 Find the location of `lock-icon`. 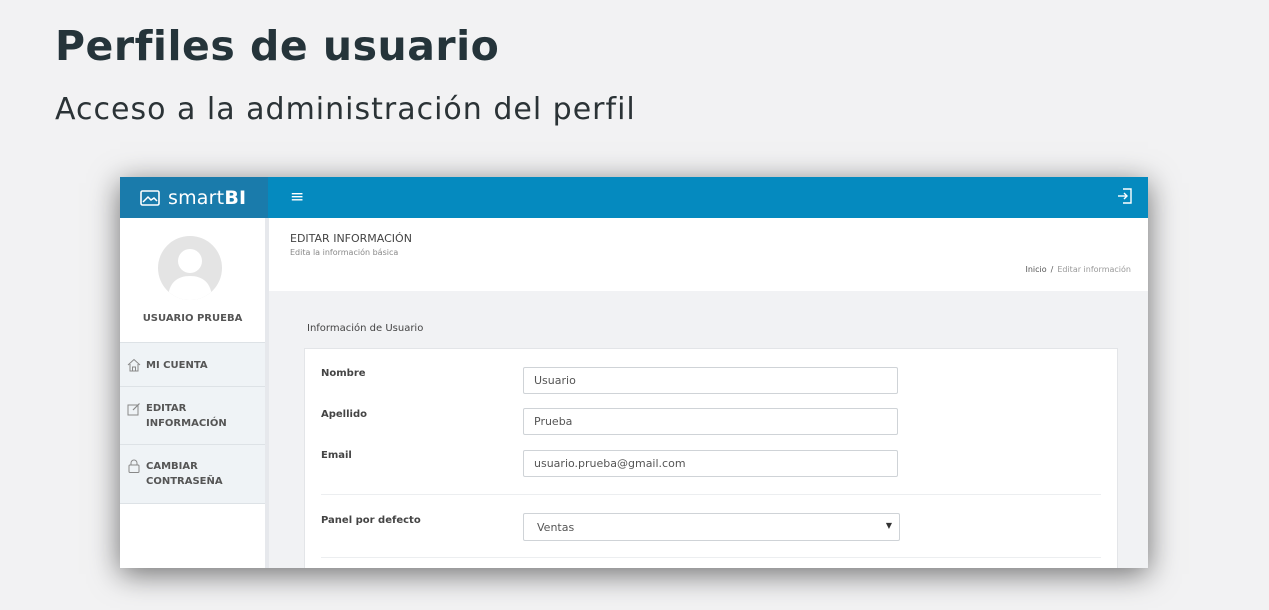

lock-icon is located at coordinates (134, 466).